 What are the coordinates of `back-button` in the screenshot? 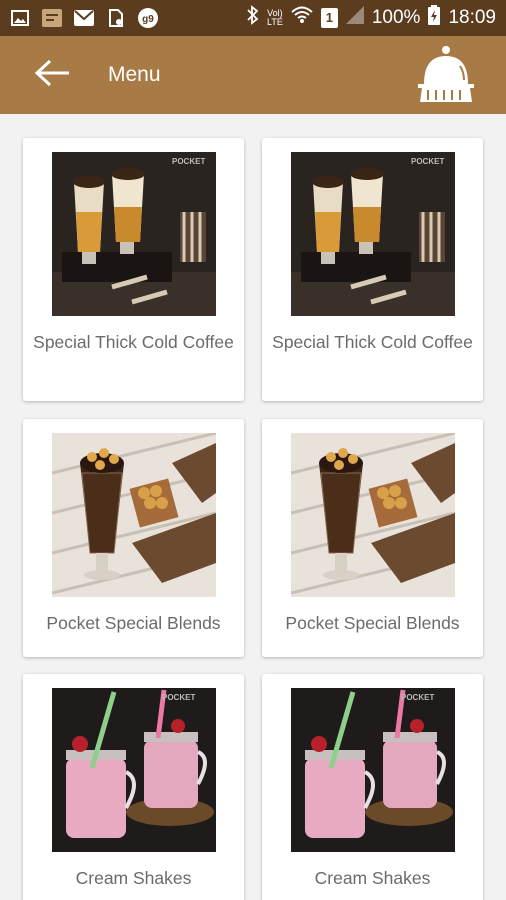 It's located at (53, 75).